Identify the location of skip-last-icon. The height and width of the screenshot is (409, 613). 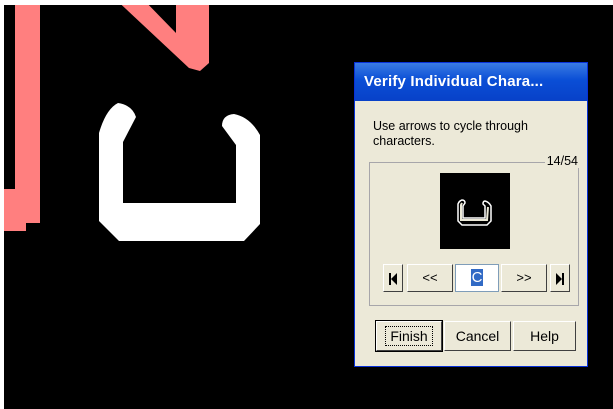
(560, 277).